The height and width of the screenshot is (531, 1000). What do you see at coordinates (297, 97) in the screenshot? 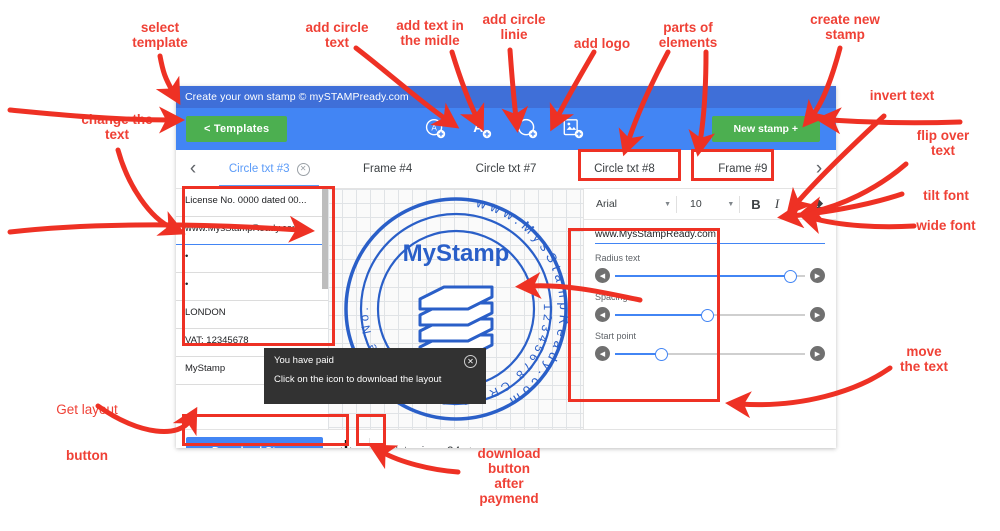
I see `app-title: Create your own stamp © mySTAMPready.com` at bounding box center [297, 97].